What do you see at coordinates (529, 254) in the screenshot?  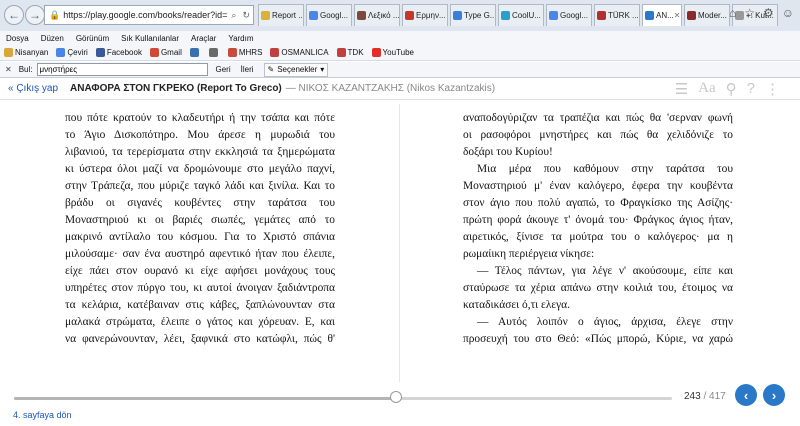 I see `text-line: ρωμαίικη περιέργεια νίκησε:` at bounding box center [529, 254].